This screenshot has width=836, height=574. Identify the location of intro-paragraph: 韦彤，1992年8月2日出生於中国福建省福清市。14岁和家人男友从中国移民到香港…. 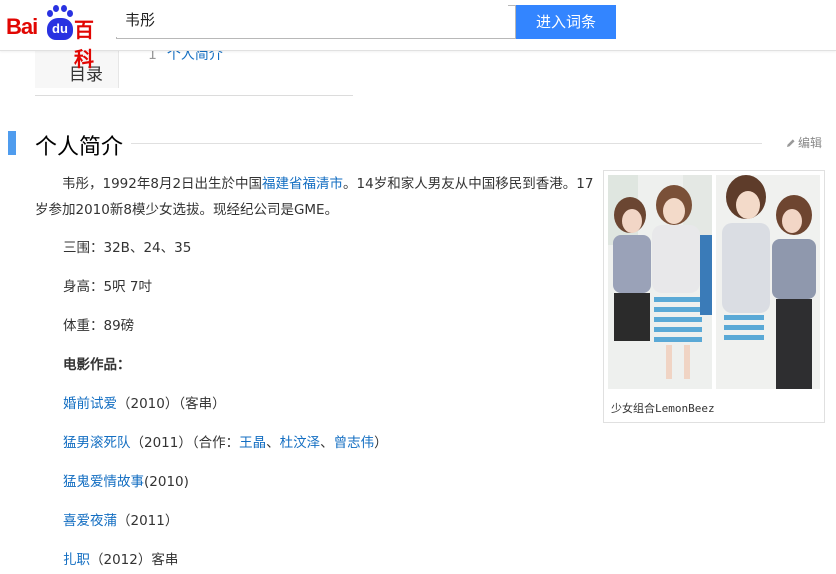
(315, 197).